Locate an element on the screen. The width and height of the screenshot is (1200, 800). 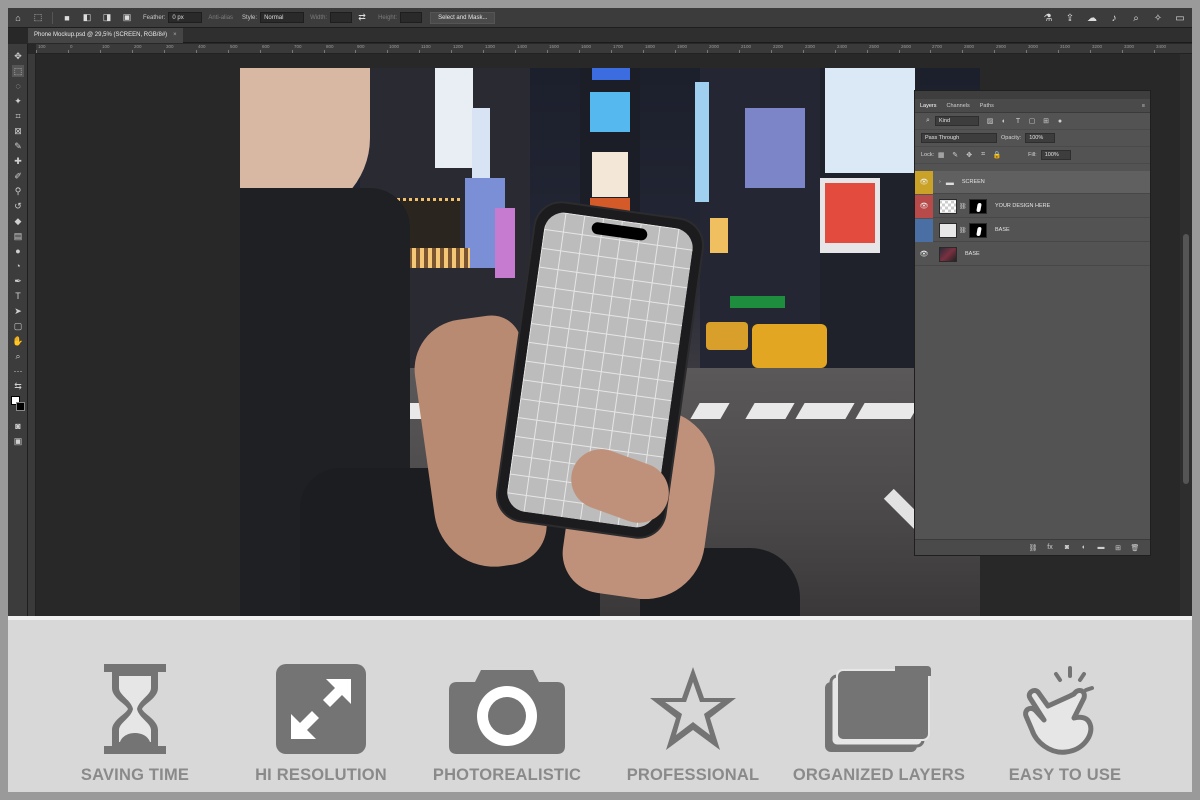
hand-tool-icon: ✋ is located at coordinates (18, 341).